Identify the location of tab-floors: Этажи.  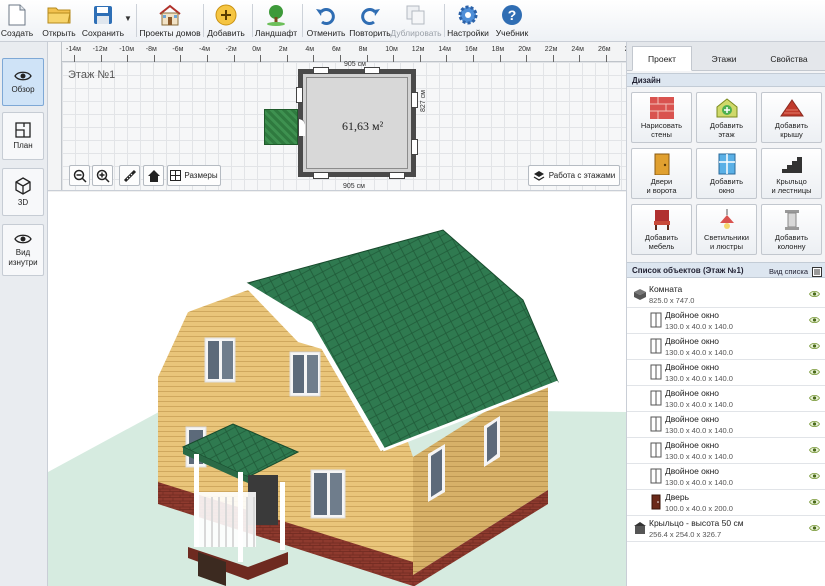
(724, 58).